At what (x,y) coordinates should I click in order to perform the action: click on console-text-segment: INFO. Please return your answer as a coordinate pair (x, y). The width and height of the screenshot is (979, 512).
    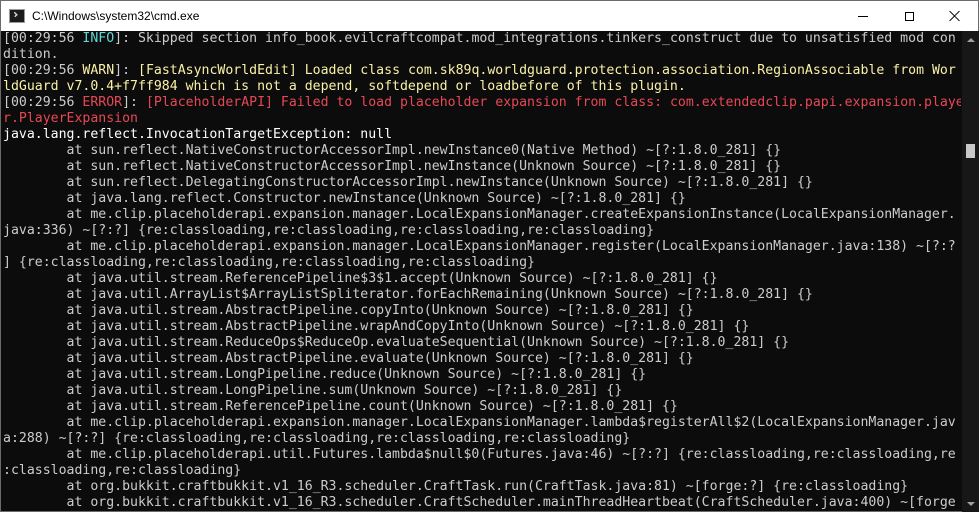
    Looking at the image, I should click on (98, 38).